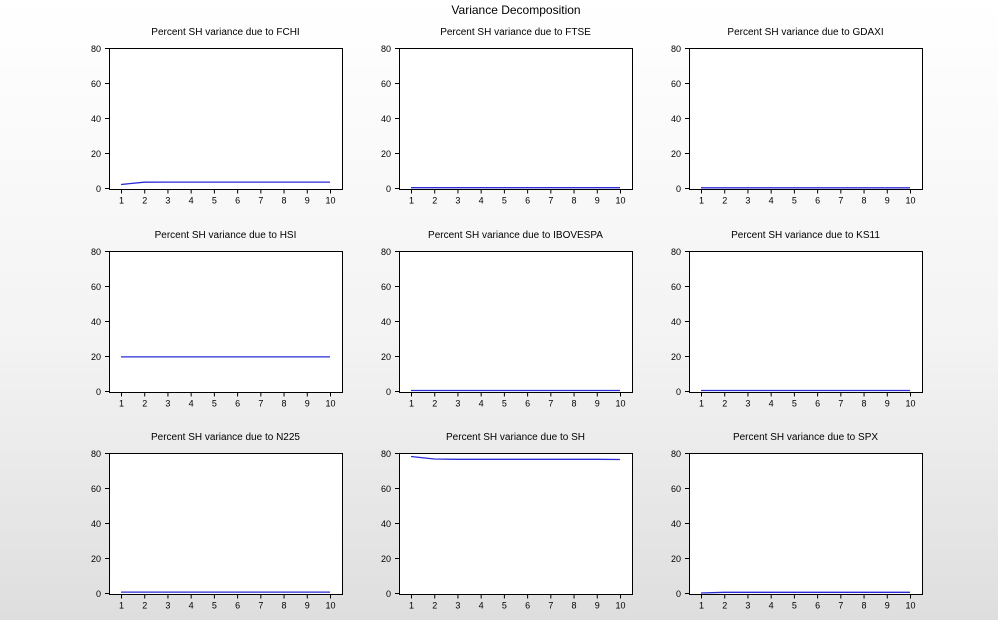  What do you see at coordinates (805, 235) in the screenshot?
I see `subplot-title: Percent SH variance due to KS11` at bounding box center [805, 235].